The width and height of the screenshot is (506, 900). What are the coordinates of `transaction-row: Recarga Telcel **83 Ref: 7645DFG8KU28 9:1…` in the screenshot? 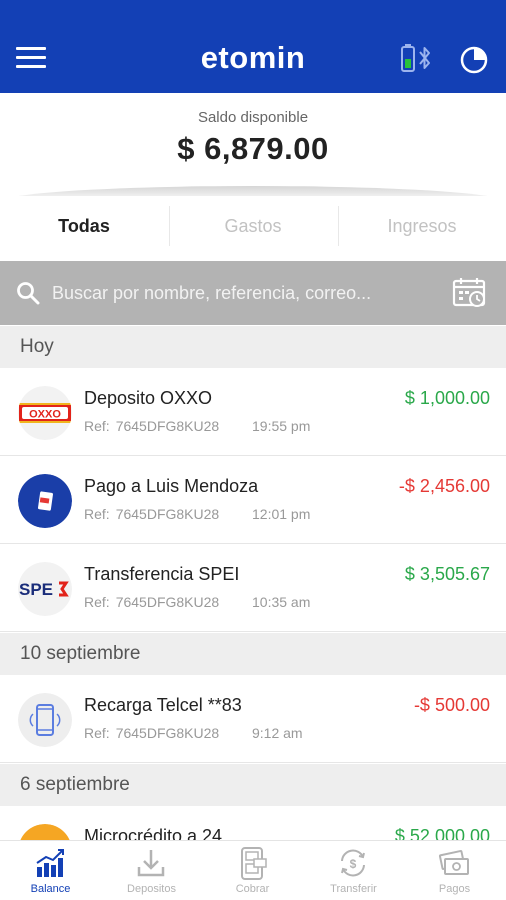 It's located at (253, 719).